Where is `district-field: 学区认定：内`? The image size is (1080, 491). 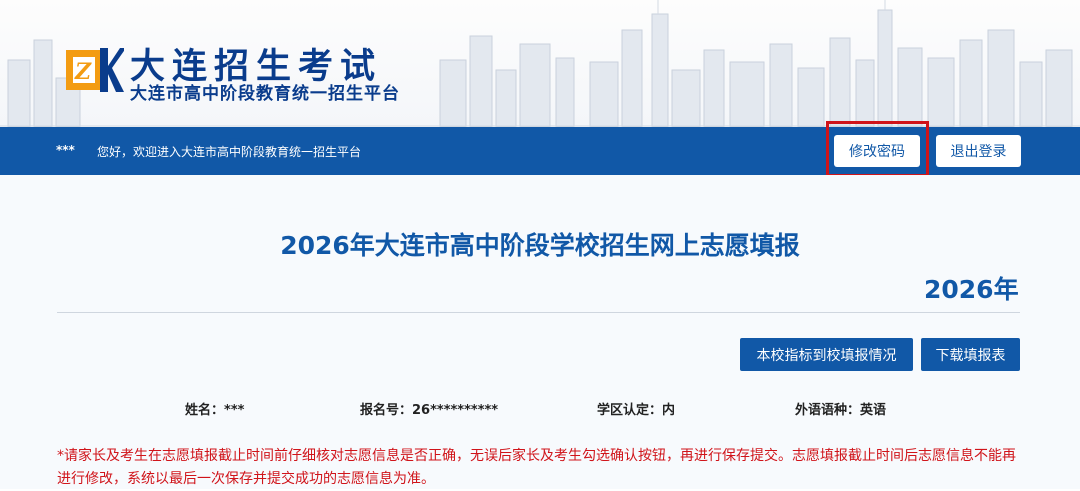 district-field: 学区认定：内 is located at coordinates (636, 408).